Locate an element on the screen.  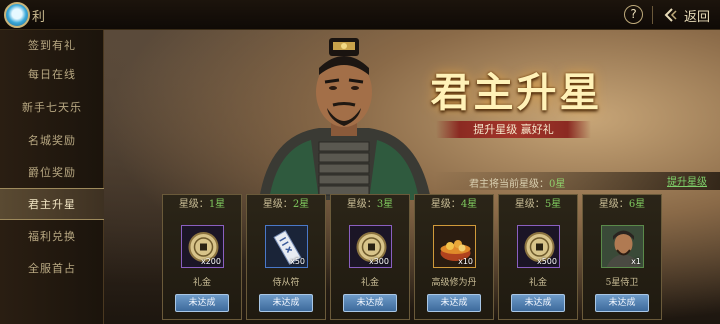
reward-item: x1 is located at coordinates (622, 246).